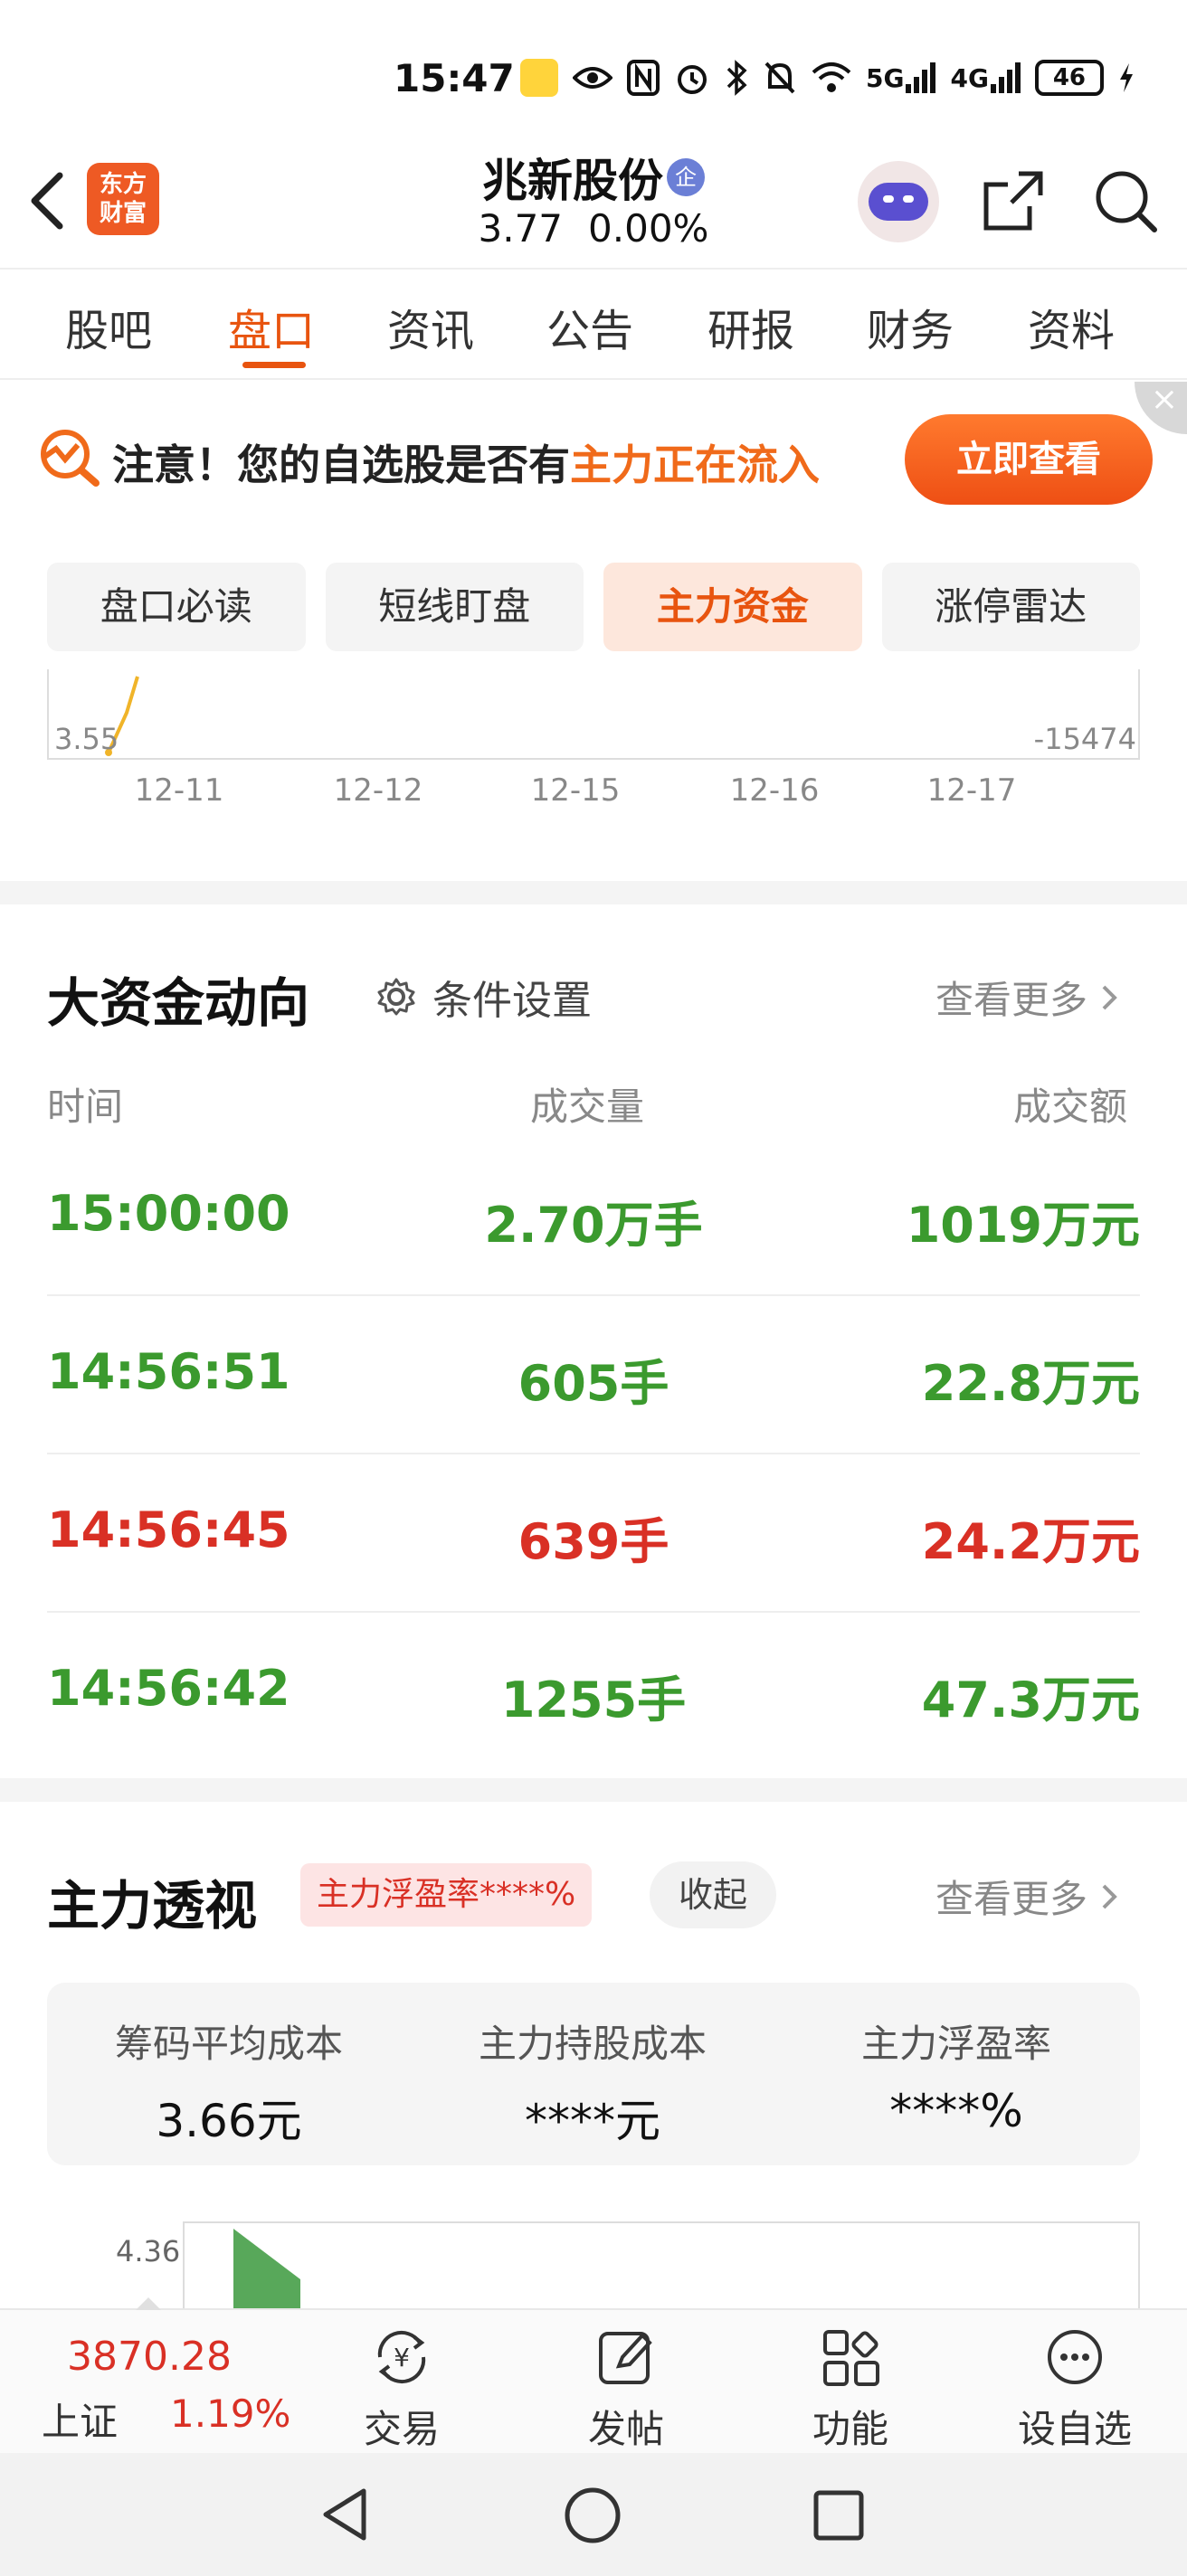  What do you see at coordinates (430, 327) in the screenshot?
I see `tab-news: 资讯` at bounding box center [430, 327].